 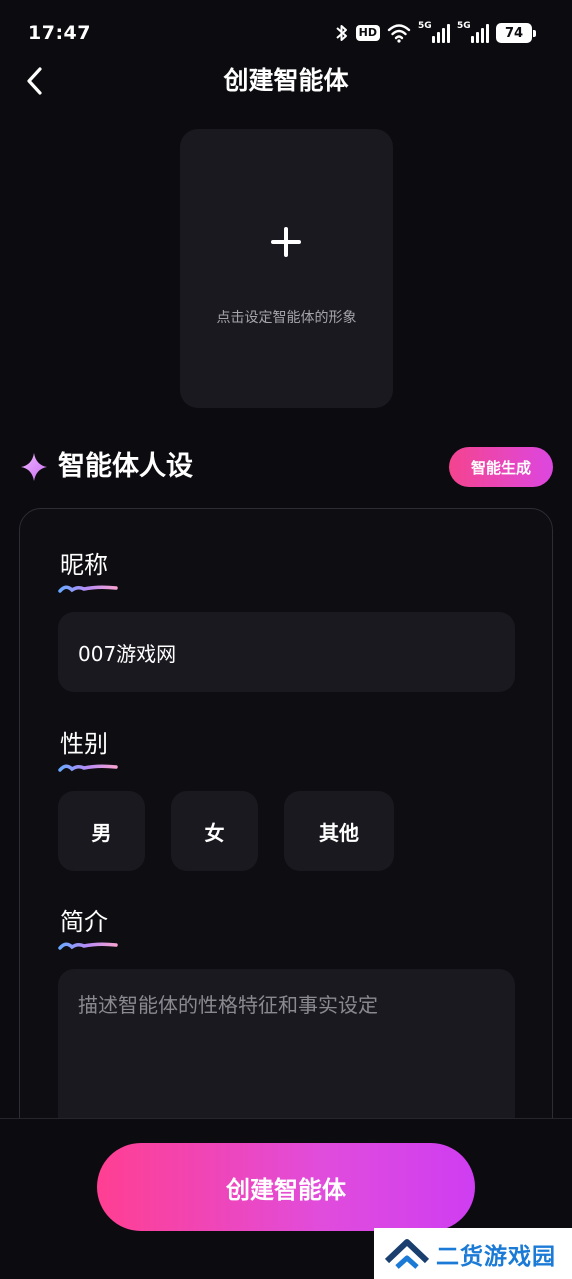 What do you see at coordinates (84, 744) in the screenshot?
I see `gender-label: 性别` at bounding box center [84, 744].